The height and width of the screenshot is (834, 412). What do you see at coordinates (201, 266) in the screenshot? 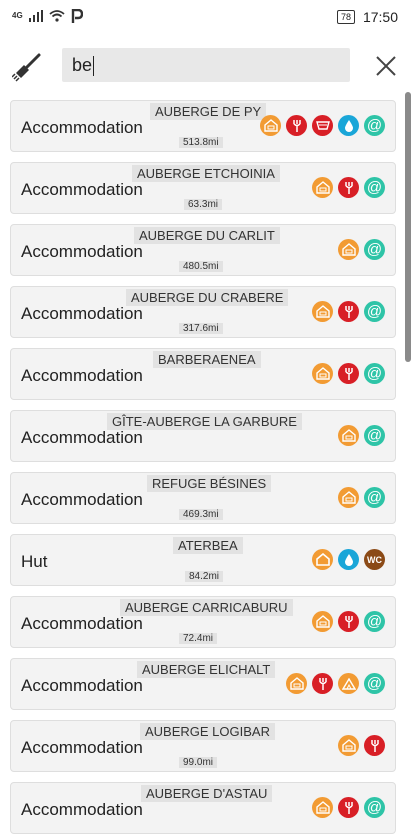
I see `result-distance: 480.5mi` at bounding box center [201, 266].